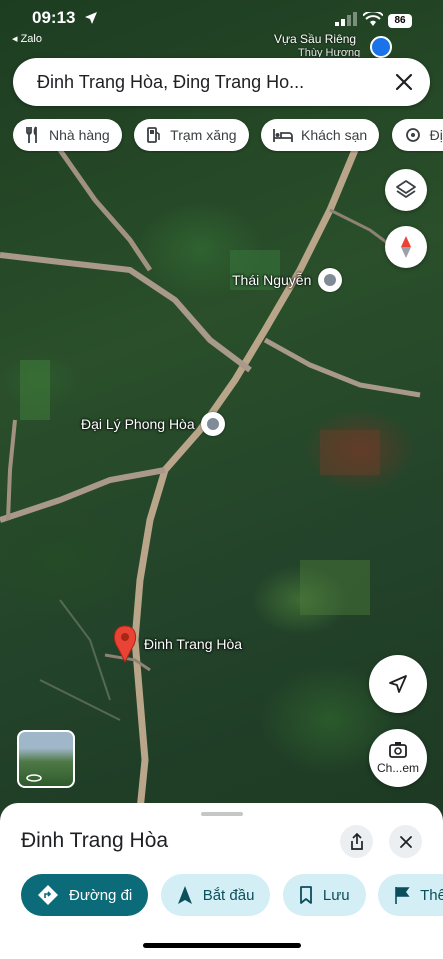 Image resolution: width=443 pixels, height=959 pixels. What do you see at coordinates (101, 895) in the screenshot?
I see `action-label: Đường đi` at bounding box center [101, 895].